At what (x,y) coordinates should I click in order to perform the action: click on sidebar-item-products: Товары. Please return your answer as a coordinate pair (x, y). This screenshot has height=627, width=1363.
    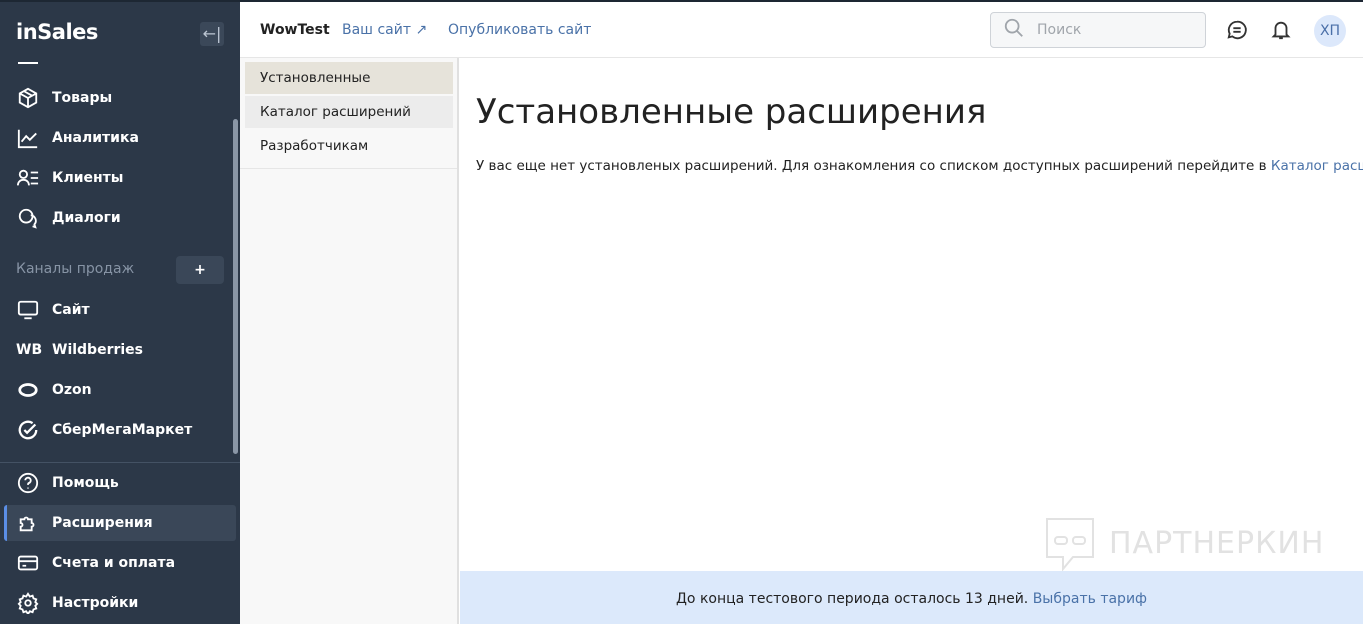
    Looking at the image, I should click on (120, 98).